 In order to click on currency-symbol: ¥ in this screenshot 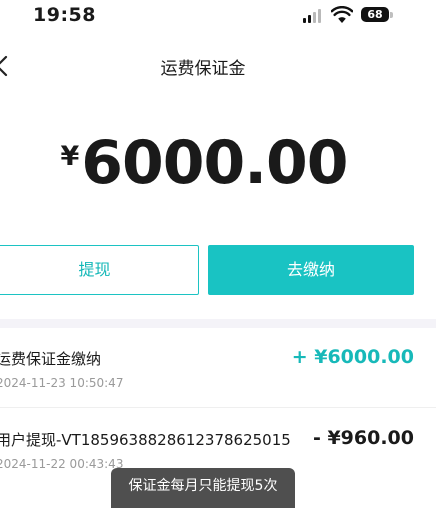, I will do `click(70, 156)`.